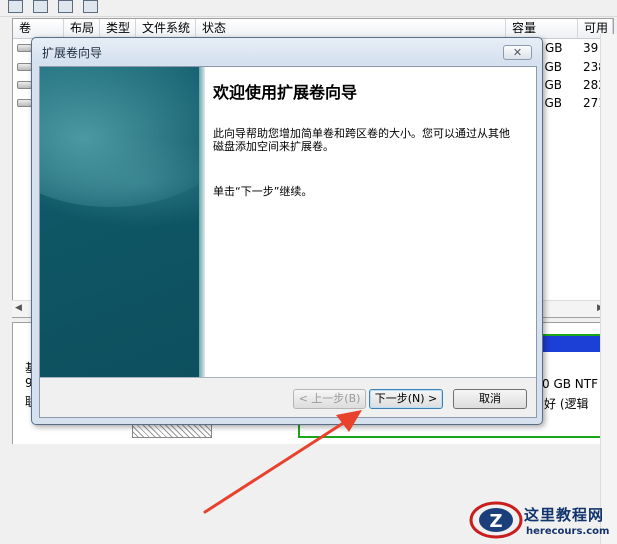  Describe the element at coordinates (406, 399) in the screenshot. I see `next-button: 下一步(N) >` at that location.